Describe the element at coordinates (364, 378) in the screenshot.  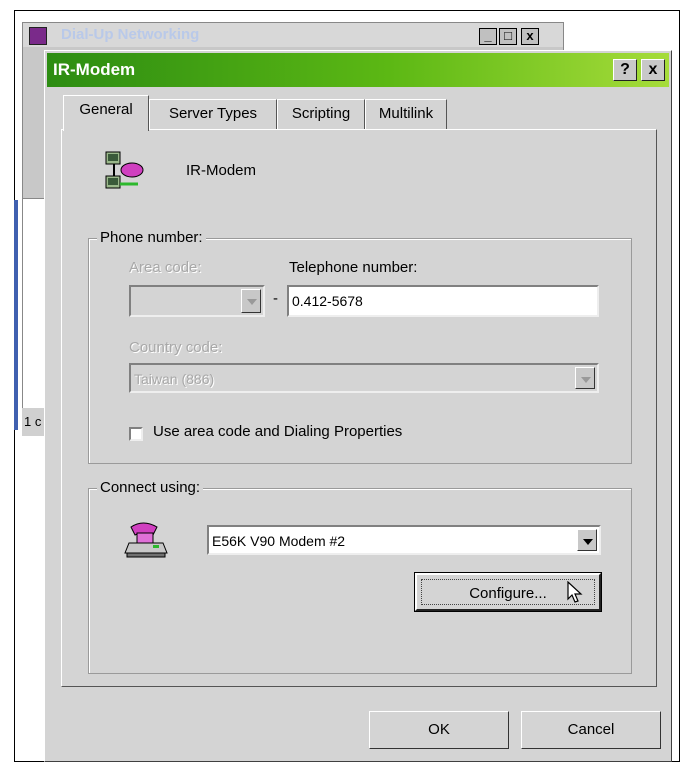
I see `country-code-combobox: Taiwan (886)` at that location.